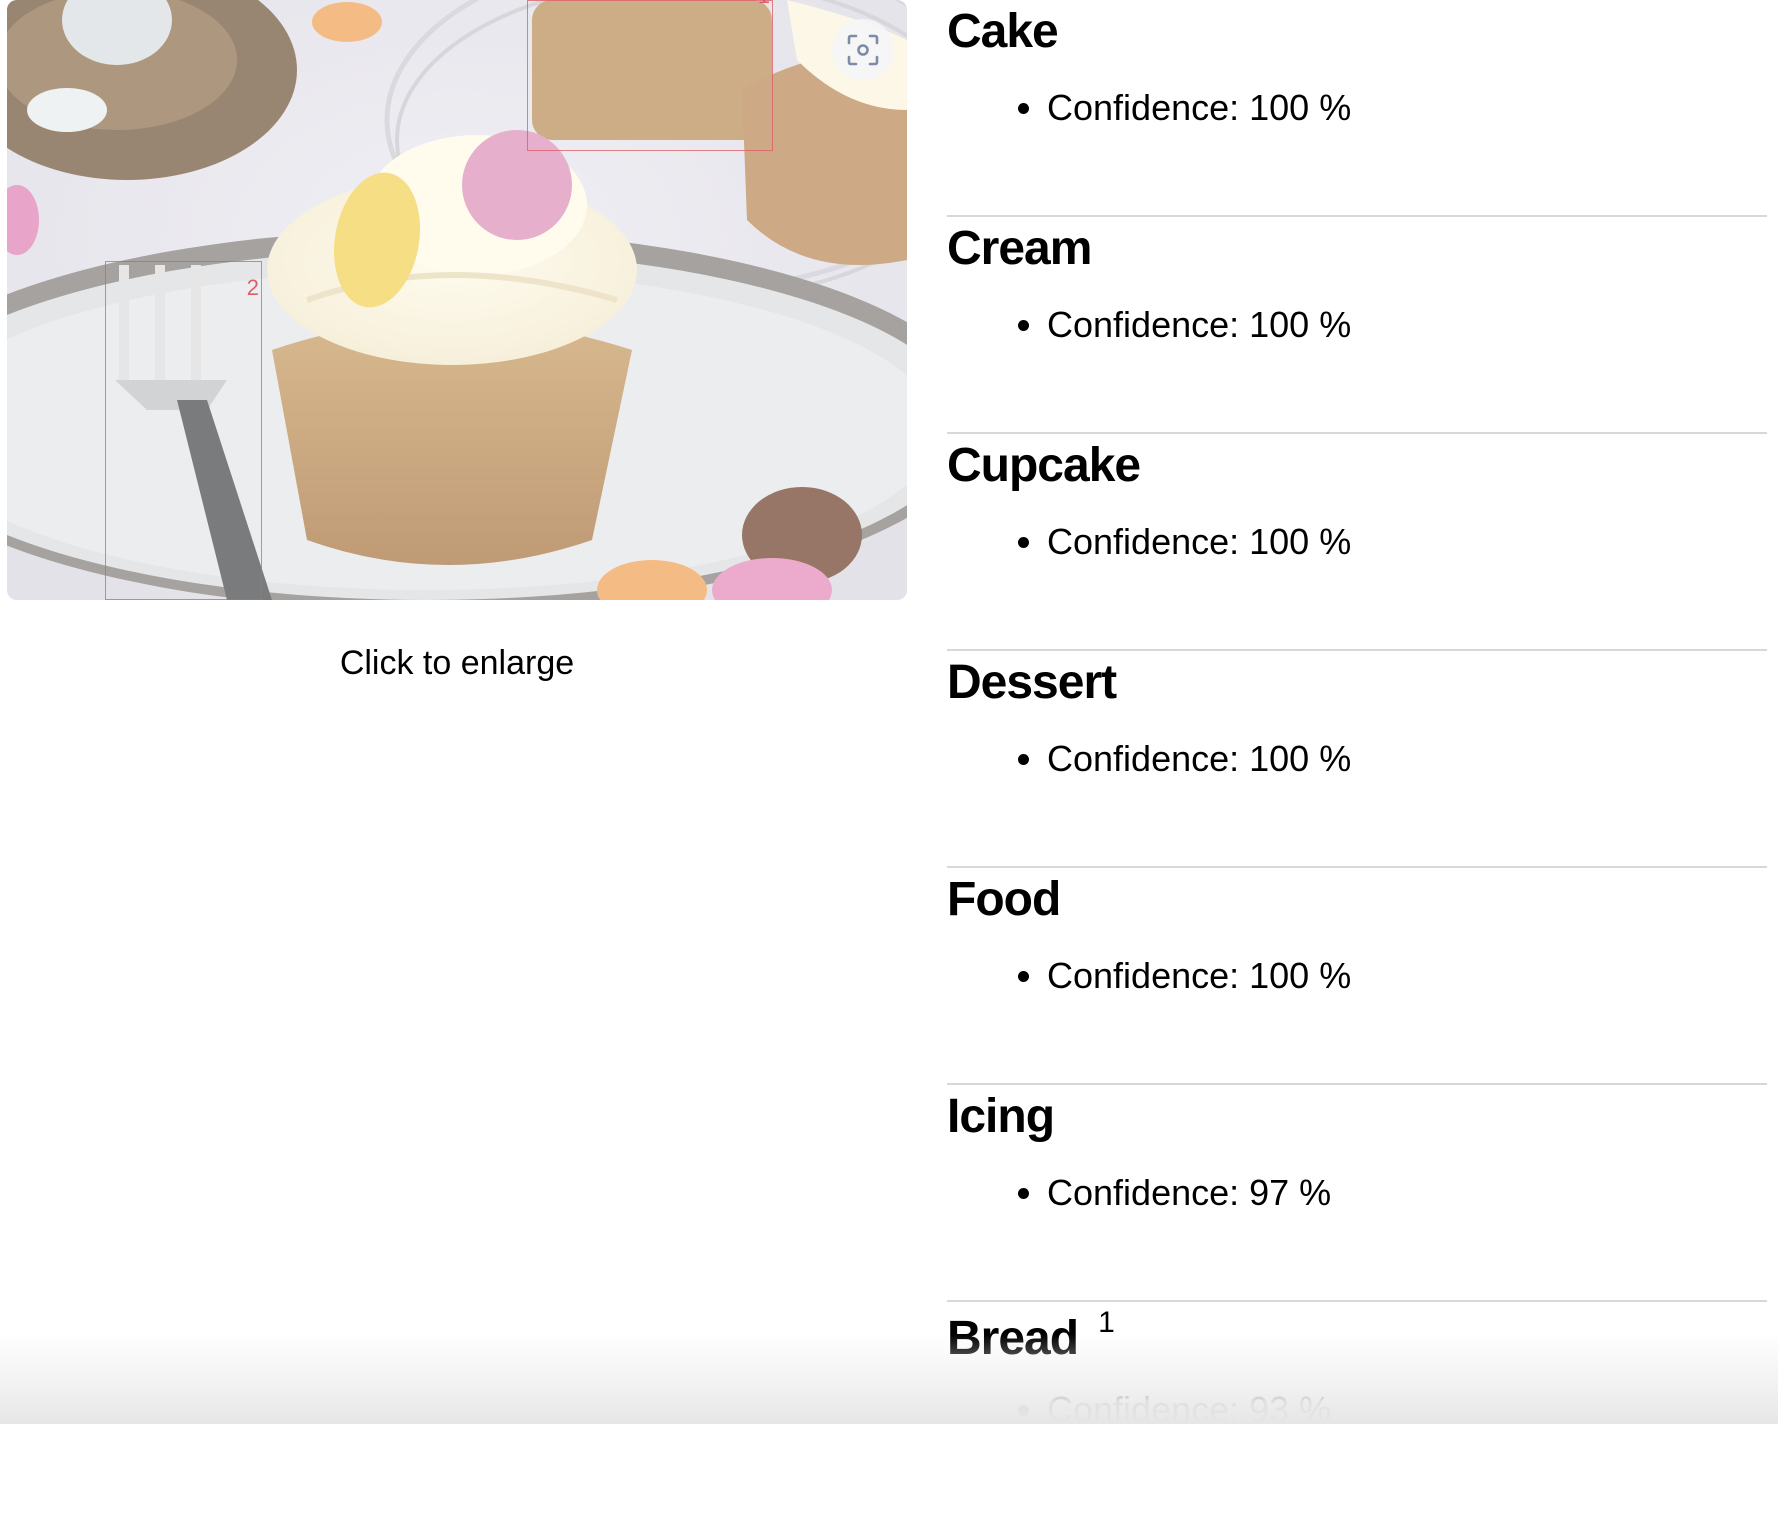 The image size is (1778, 1519). I want to click on label-title: Cake, so click(1003, 31).